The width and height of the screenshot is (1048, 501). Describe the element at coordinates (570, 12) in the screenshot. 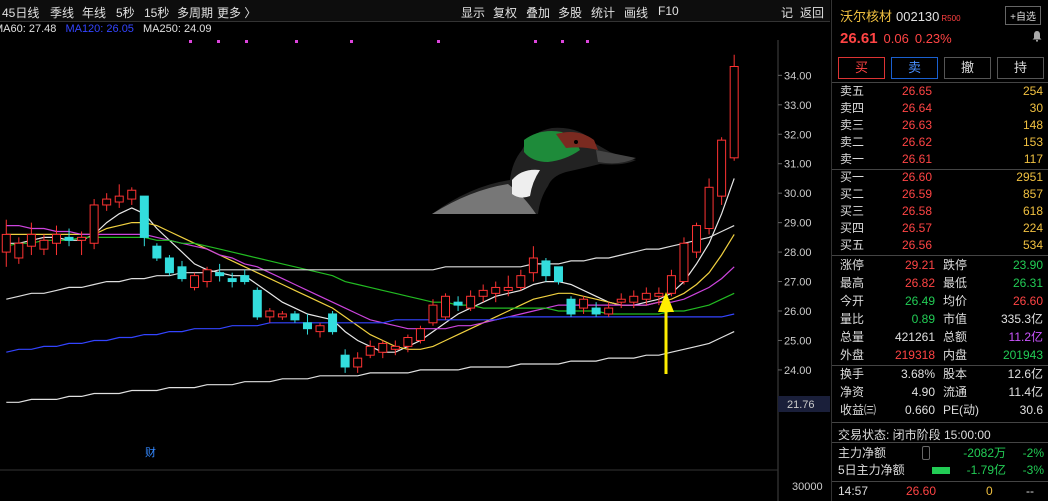

I see `tool-multi-stock: 多股` at that location.